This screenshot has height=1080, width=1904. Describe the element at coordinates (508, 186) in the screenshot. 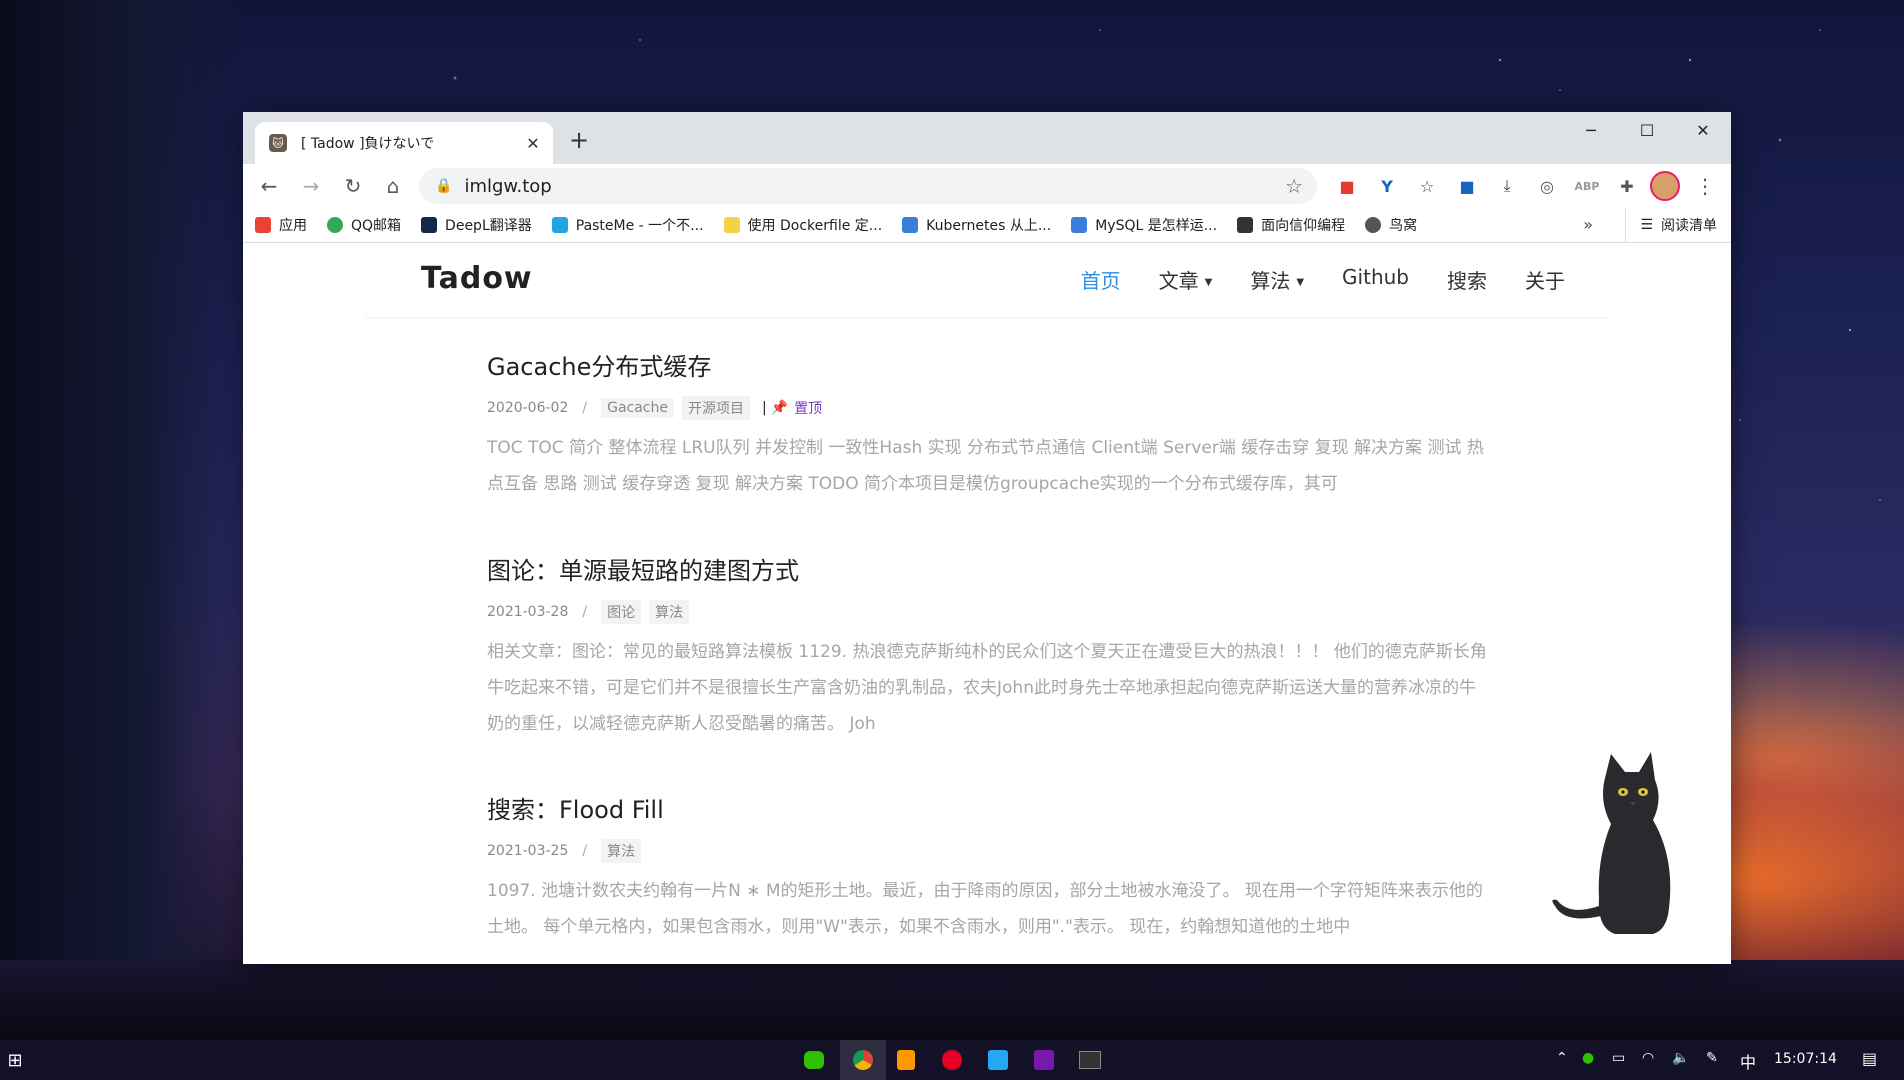

I see `url-text: imlgw.top` at that location.